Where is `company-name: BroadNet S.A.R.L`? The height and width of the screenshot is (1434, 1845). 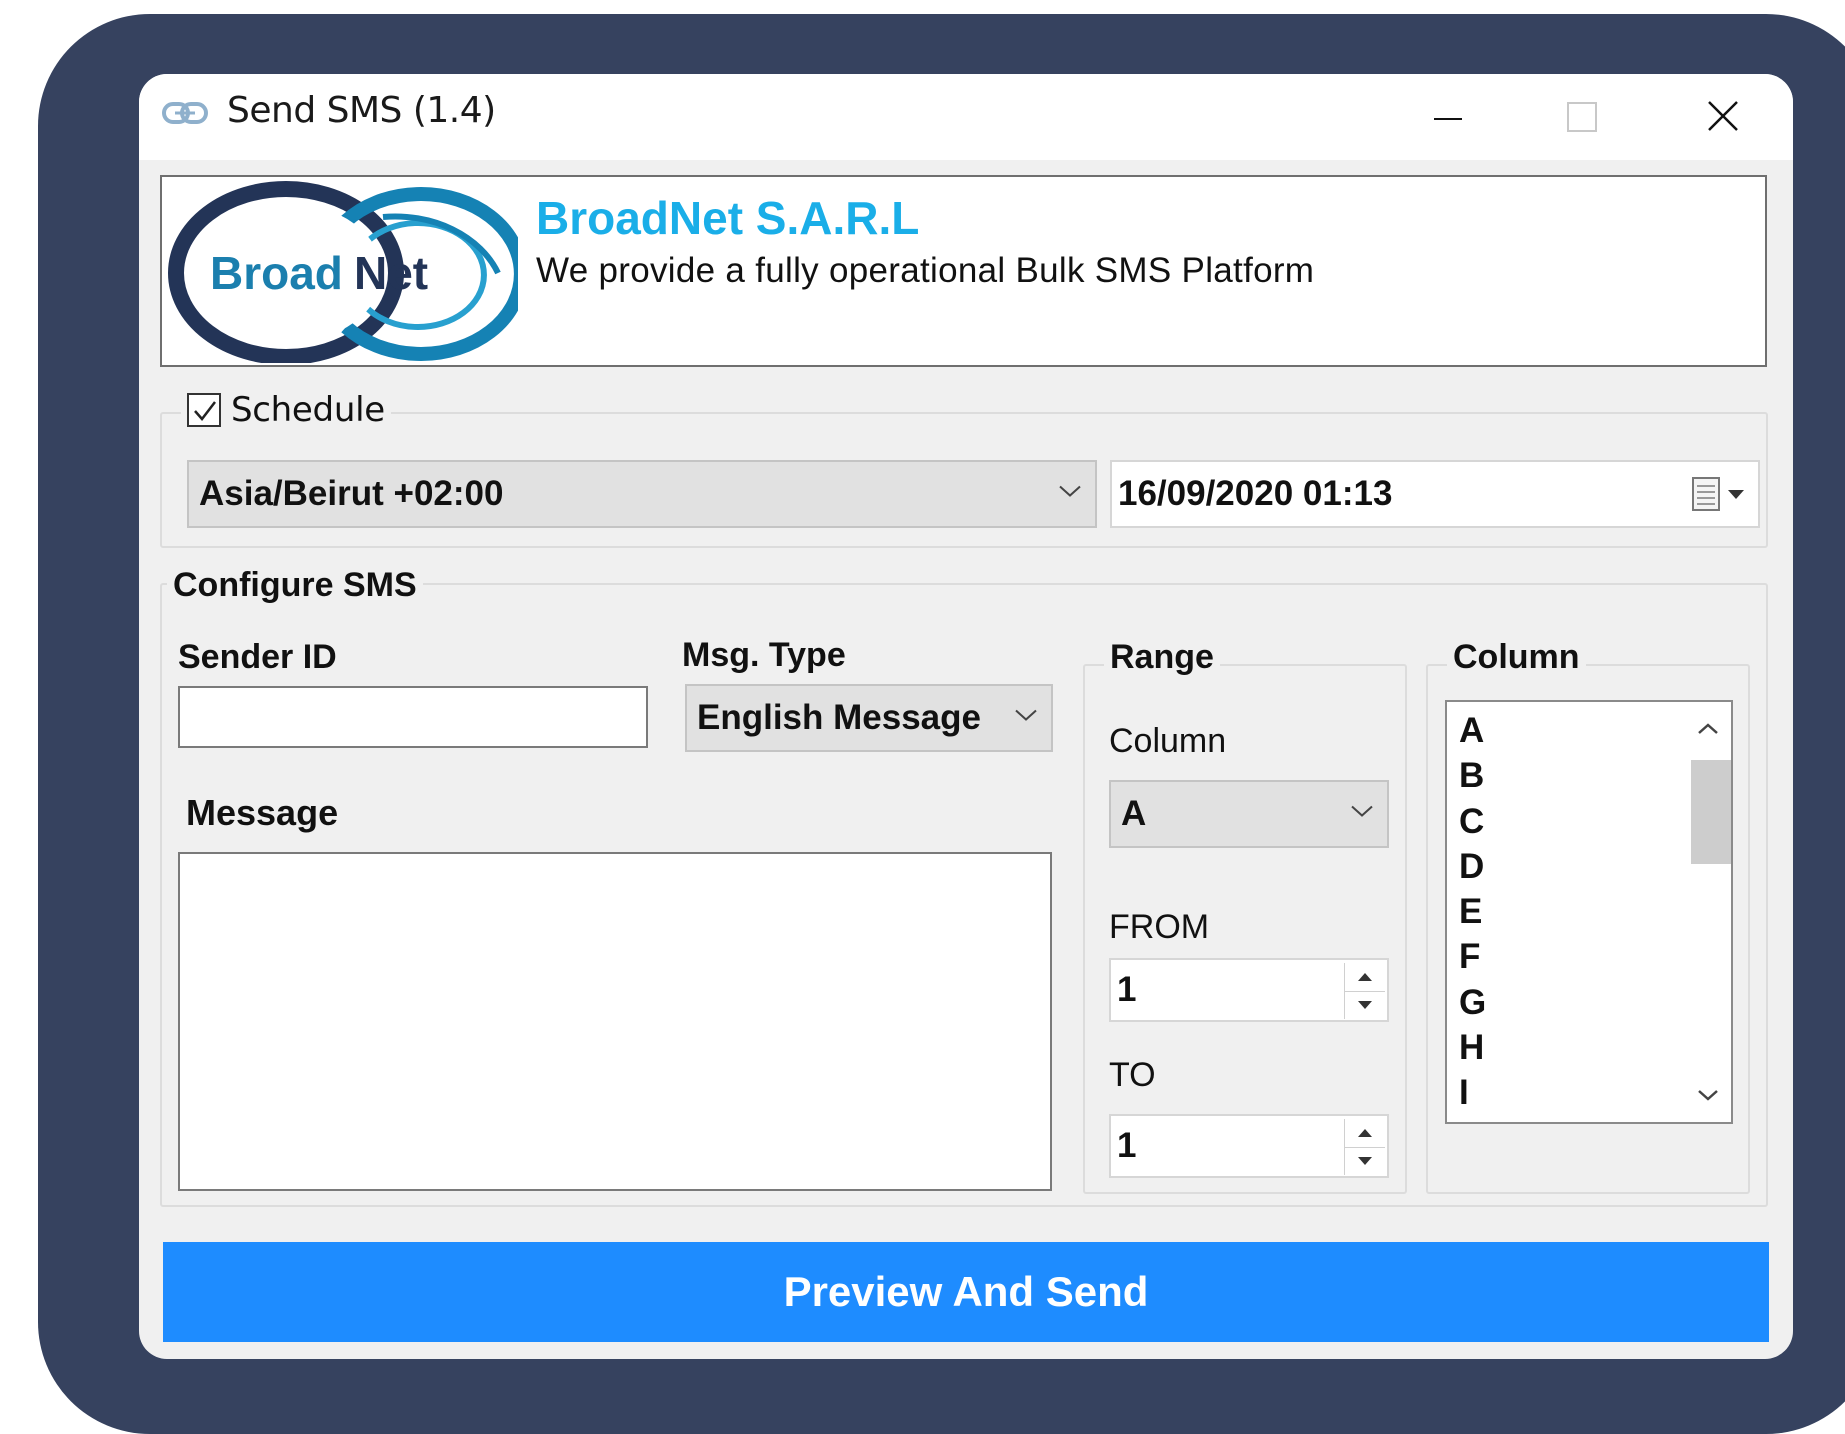 company-name: BroadNet S.A.R.L is located at coordinates (728, 218).